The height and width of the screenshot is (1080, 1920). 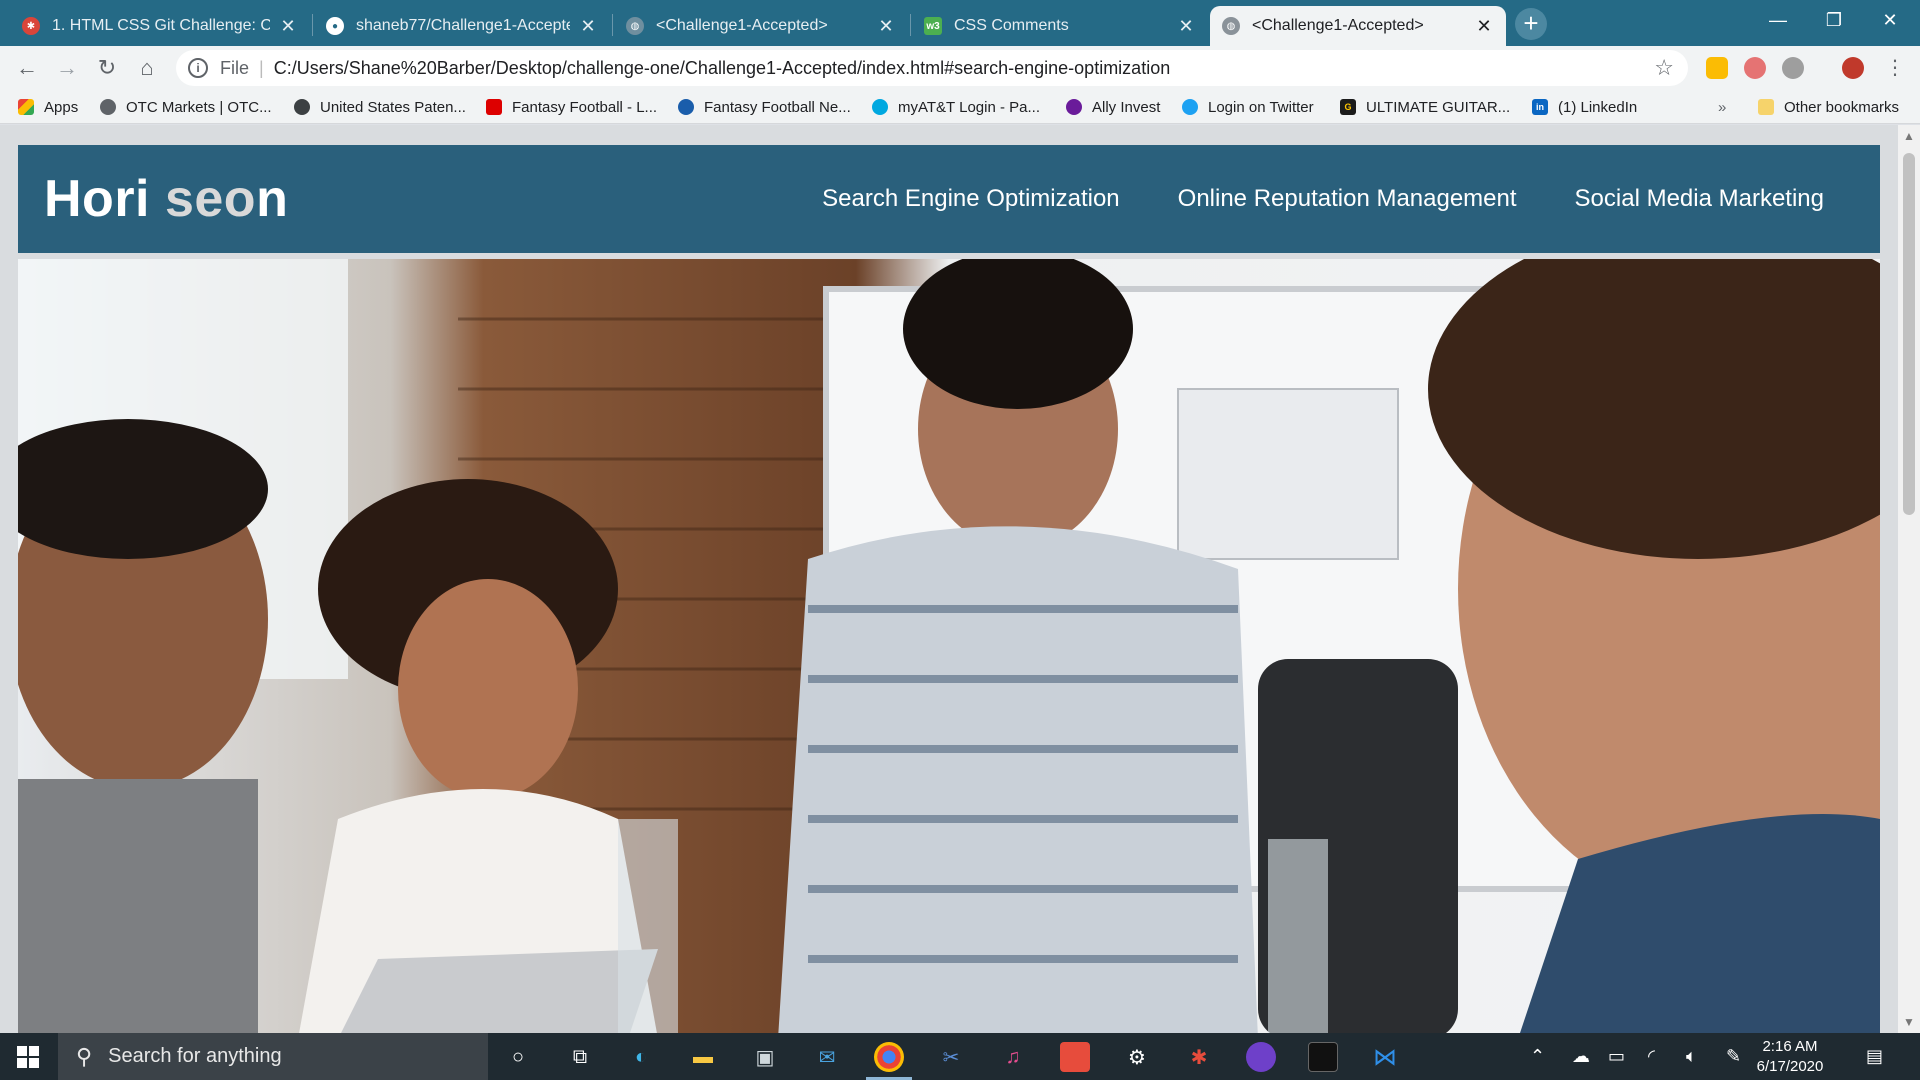 What do you see at coordinates (1834, 20) in the screenshot?
I see `restore-button: ❐` at bounding box center [1834, 20].